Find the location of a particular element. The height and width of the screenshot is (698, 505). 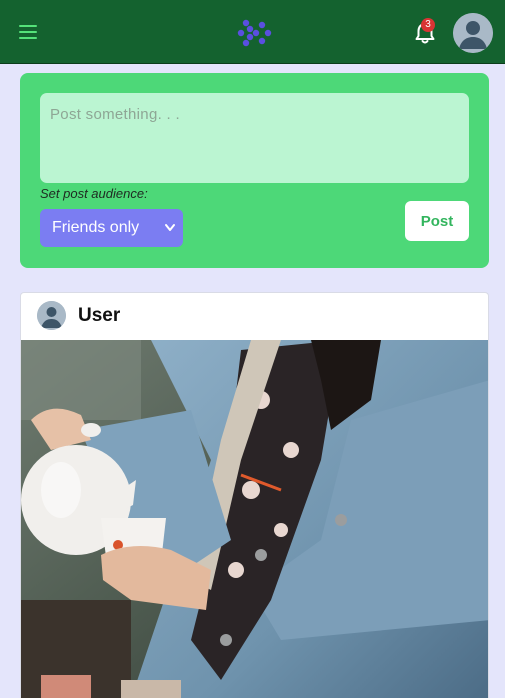

hamburger-menu-icon is located at coordinates (28, 32).